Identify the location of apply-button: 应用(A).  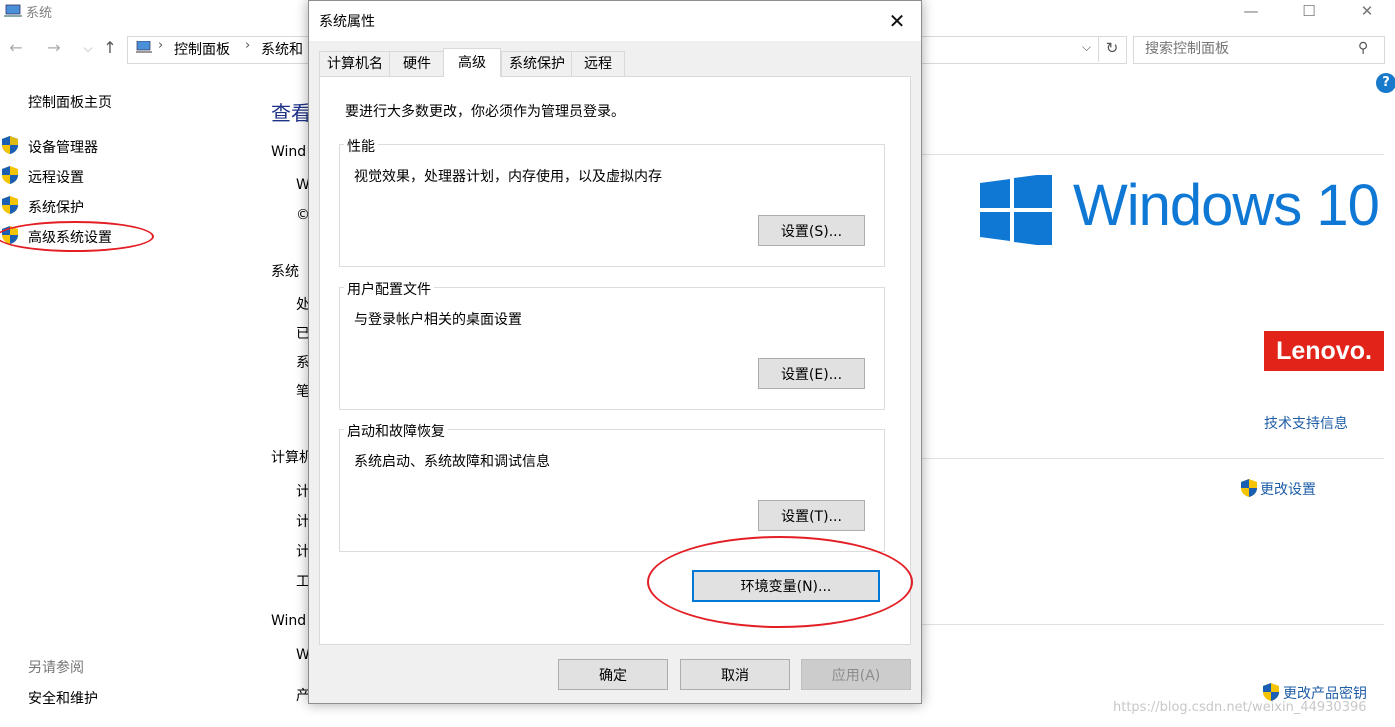
(856, 674).